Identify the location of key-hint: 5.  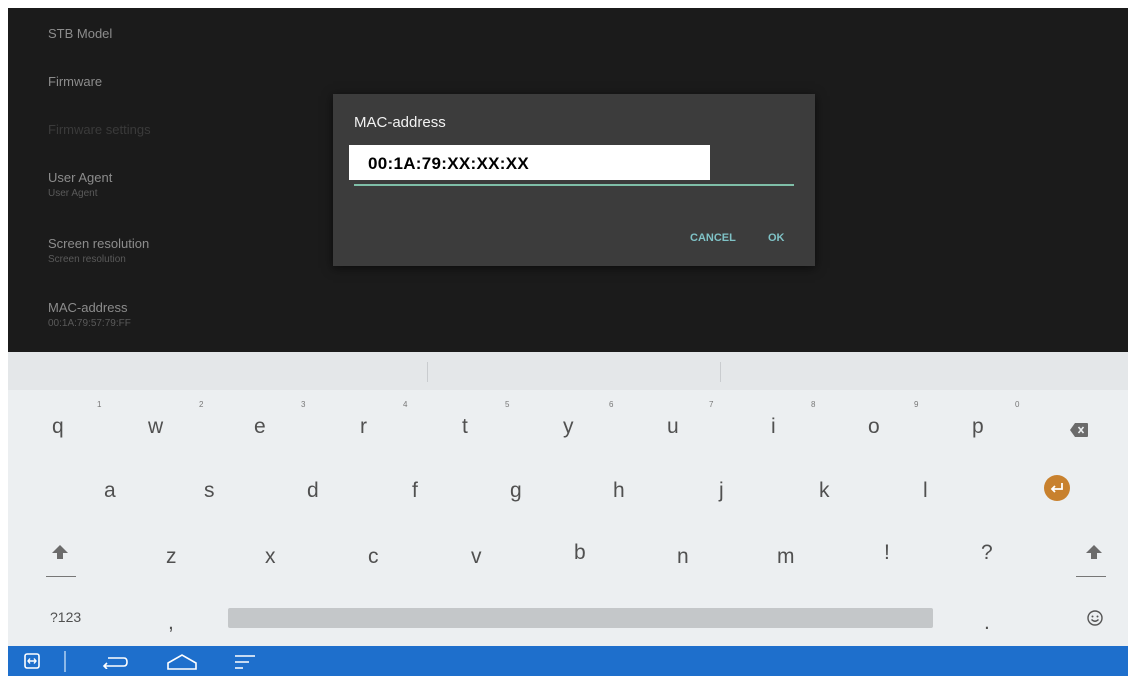
(507, 404).